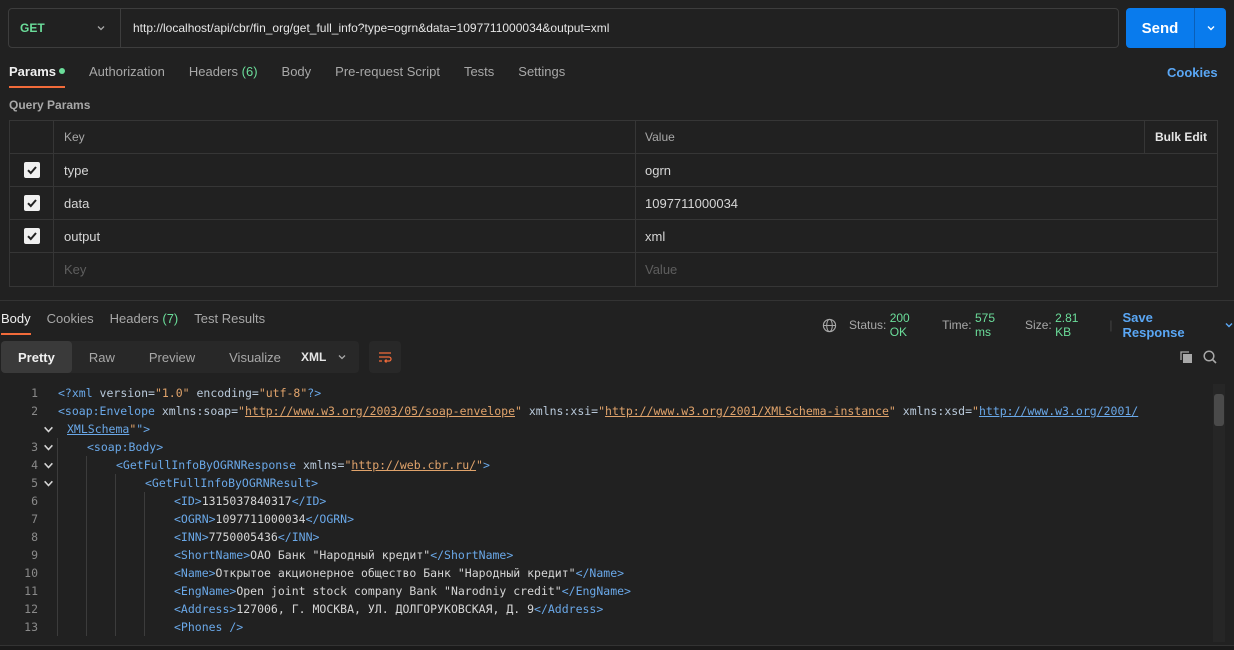  Describe the element at coordinates (380, 411) in the screenshot. I see `xml-link: http://www.w3.org/2003/05/soap-envelope` at that location.